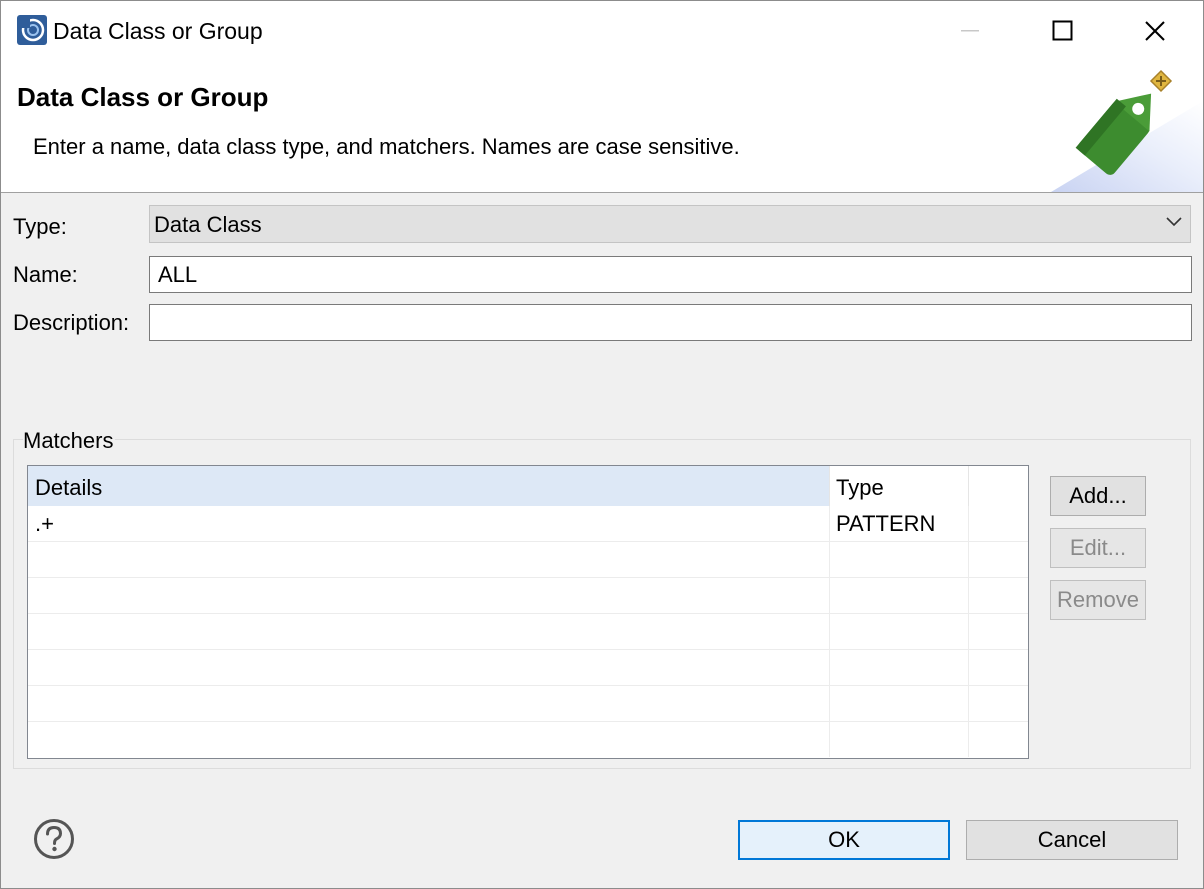 The image size is (1204, 889). What do you see at coordinates (158, 31) in the screenshot?
I see `window-title: Data Class or Group` at bounding box center [158, 31].